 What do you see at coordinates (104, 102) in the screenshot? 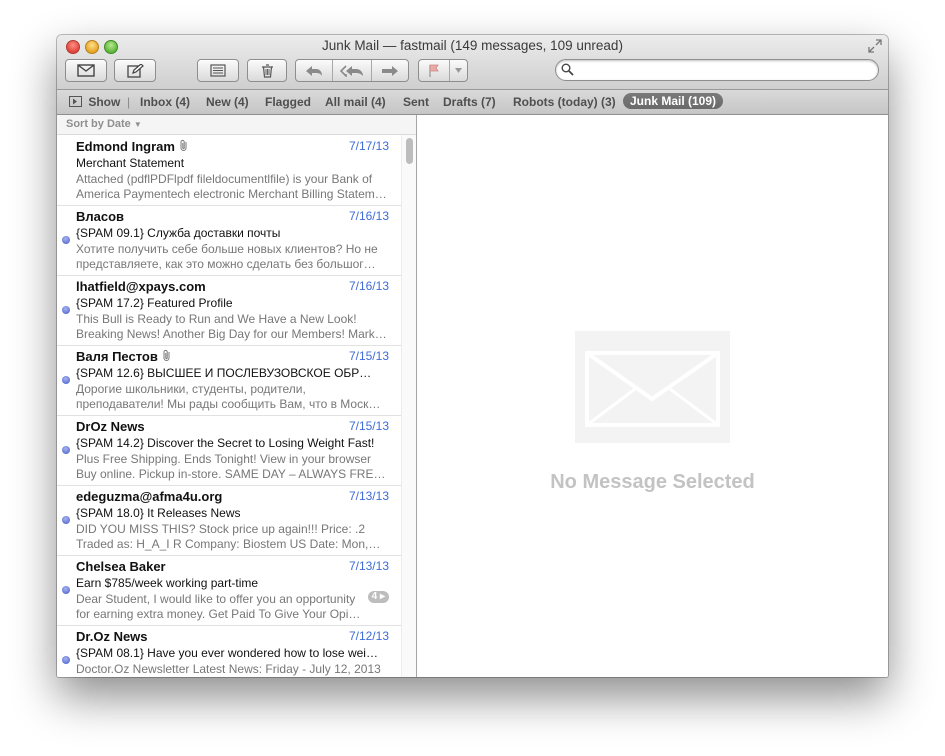
I see `show-label: Show` at bounding box center [104, 102].